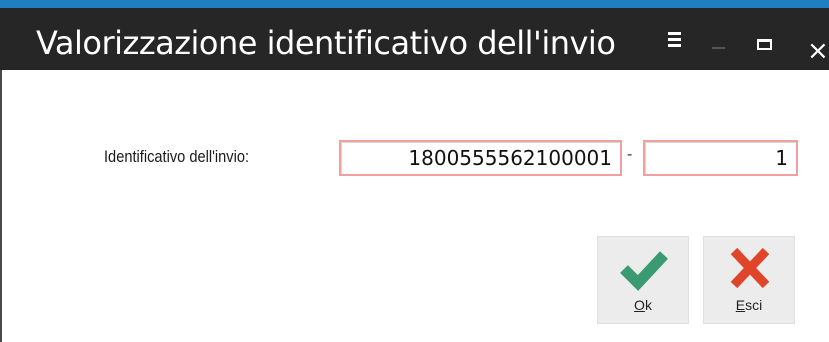  I want to click on identifier-label: Identificativo dell'invio:, so click(177, 156).